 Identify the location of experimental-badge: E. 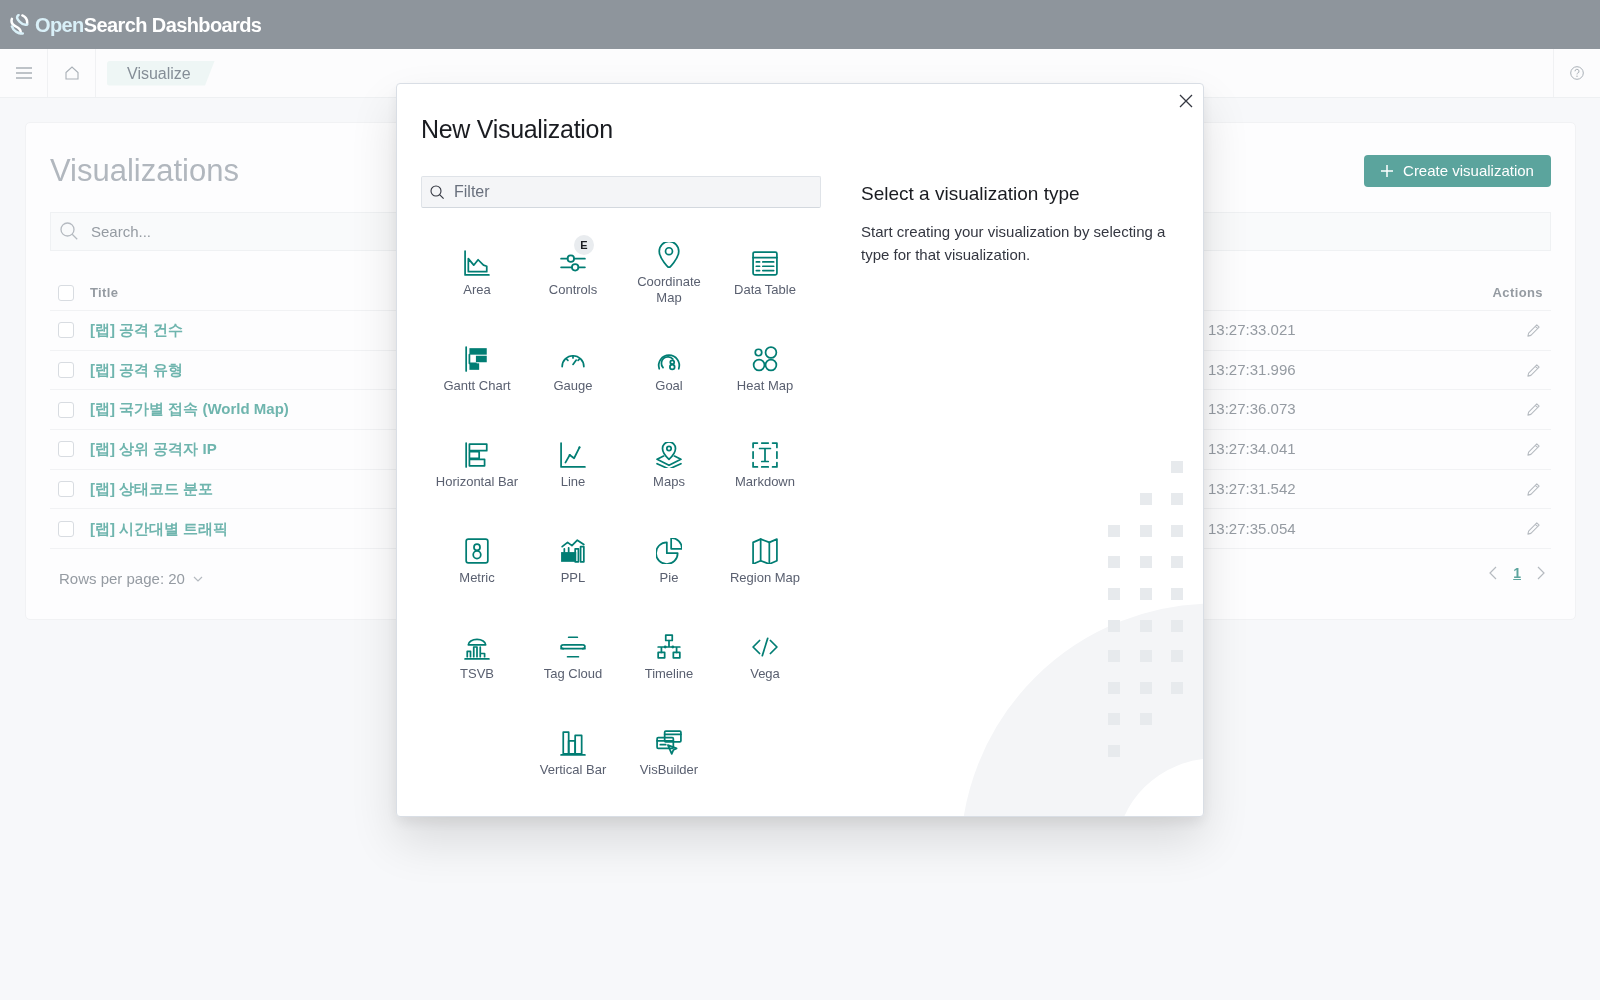
(584, 245).